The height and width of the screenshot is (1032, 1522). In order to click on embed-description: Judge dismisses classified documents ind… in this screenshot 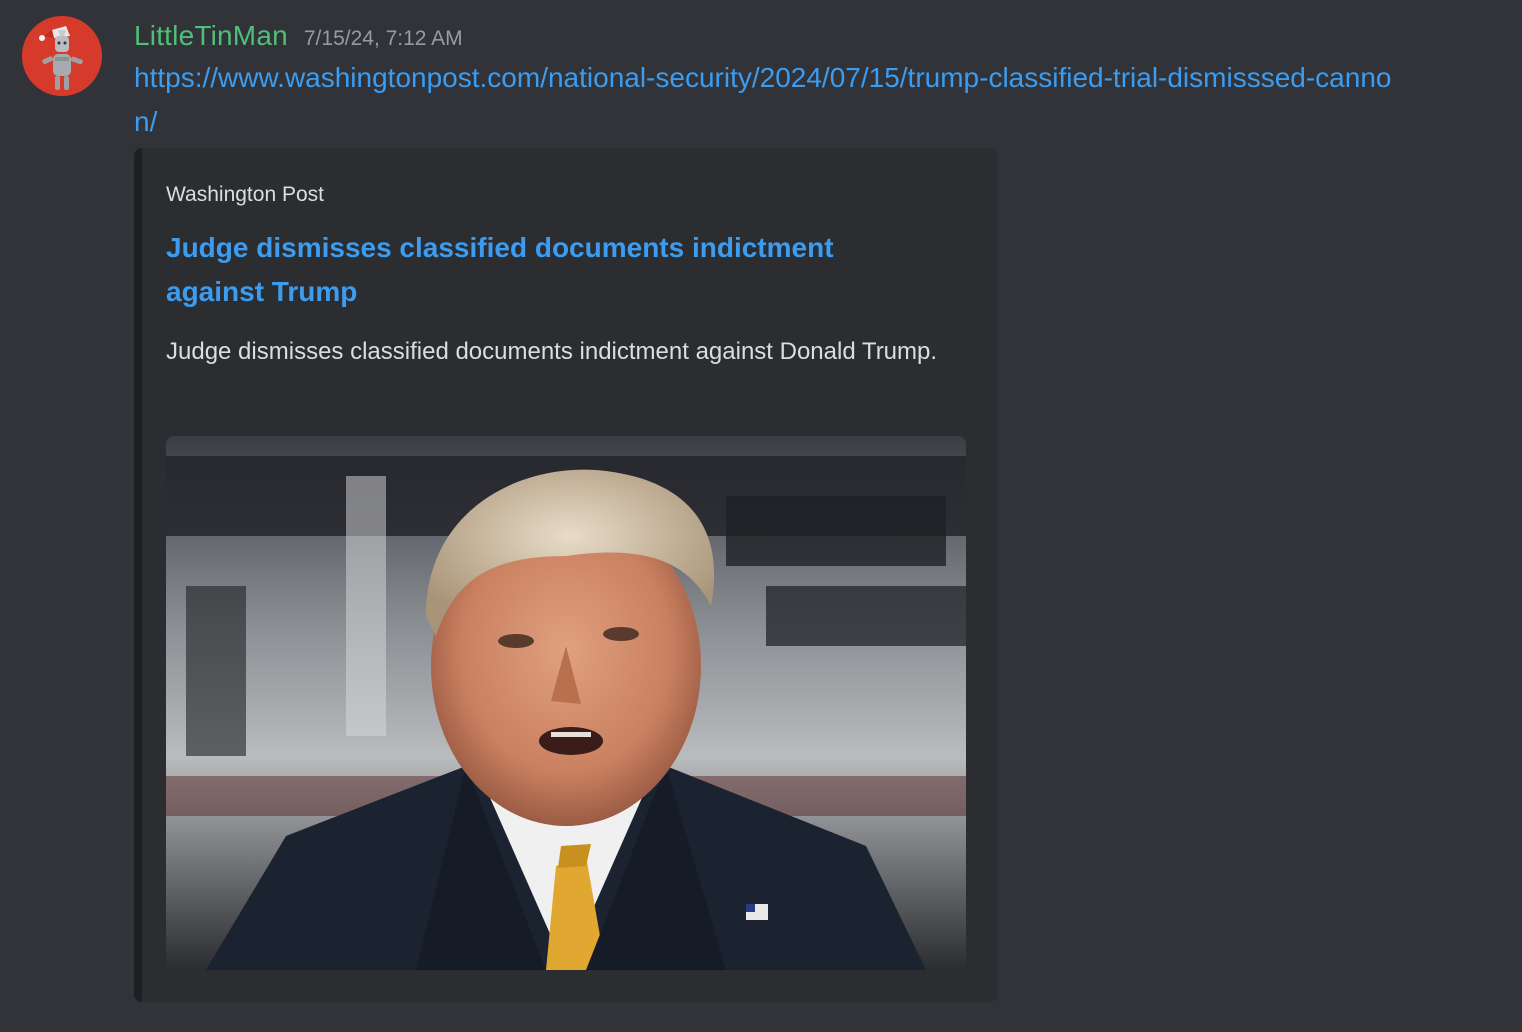, I will do `click(552, 351)`.